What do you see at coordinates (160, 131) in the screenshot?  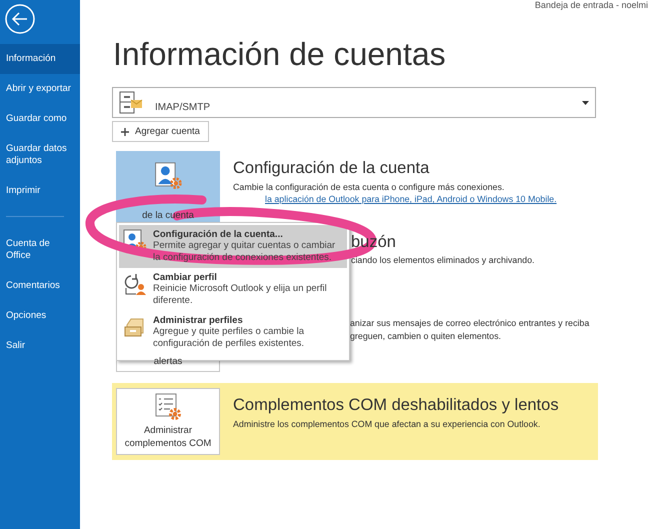 I see `add-account-button: Agregar cuenta` at bounding box center [160, 131].